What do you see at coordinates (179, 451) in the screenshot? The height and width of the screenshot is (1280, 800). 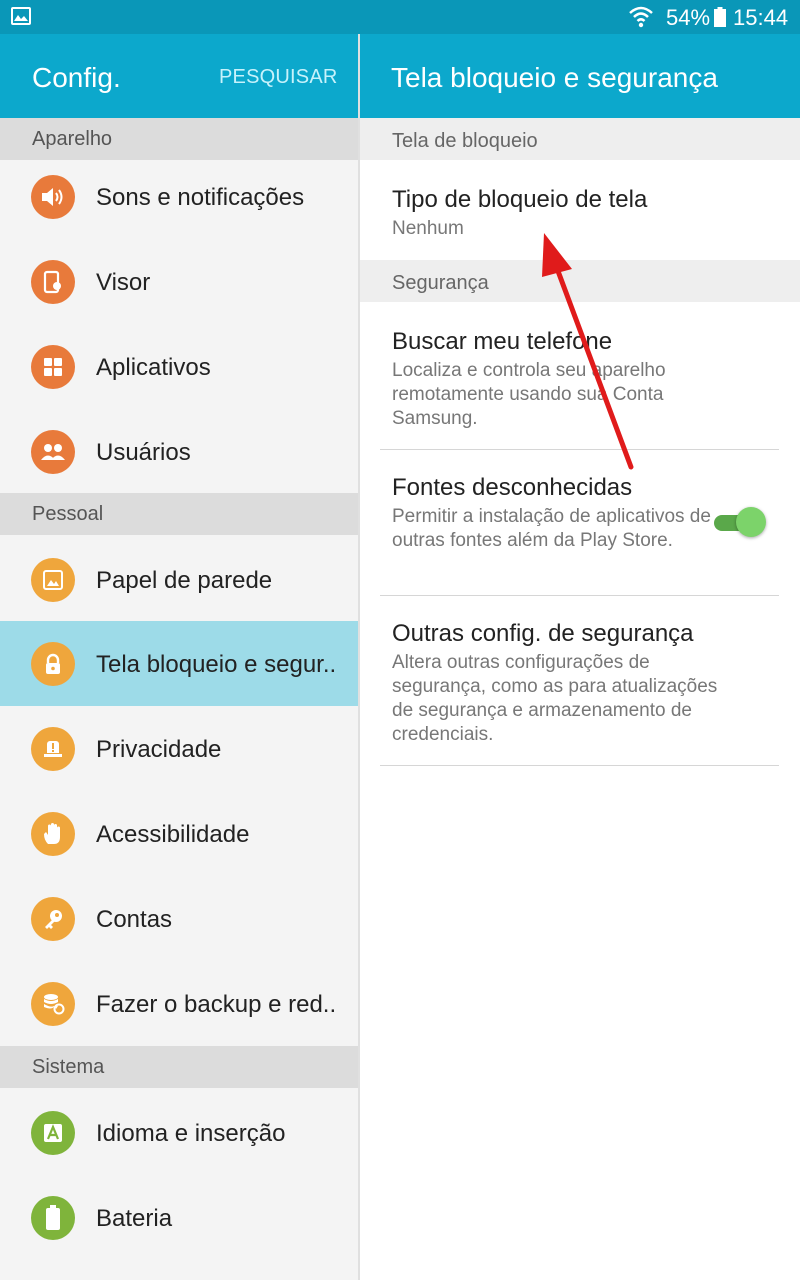 I see `sidebar-item-users: Usuários` at bounding box center [179, 451].